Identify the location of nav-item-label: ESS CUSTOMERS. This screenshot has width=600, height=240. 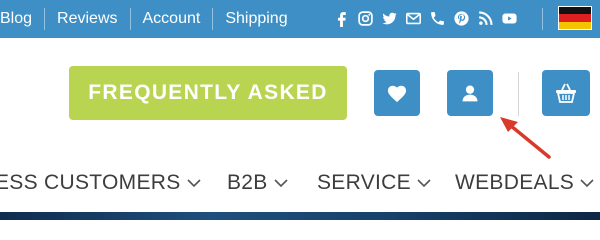
(90, 182).